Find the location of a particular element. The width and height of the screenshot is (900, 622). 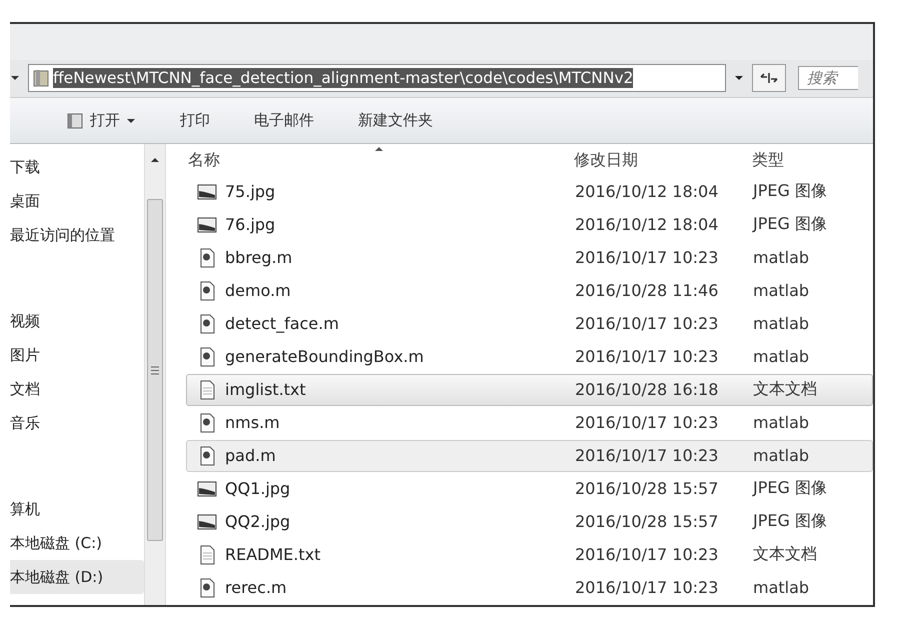

file-name: imglist.txt is located at coordinates (265, 390).